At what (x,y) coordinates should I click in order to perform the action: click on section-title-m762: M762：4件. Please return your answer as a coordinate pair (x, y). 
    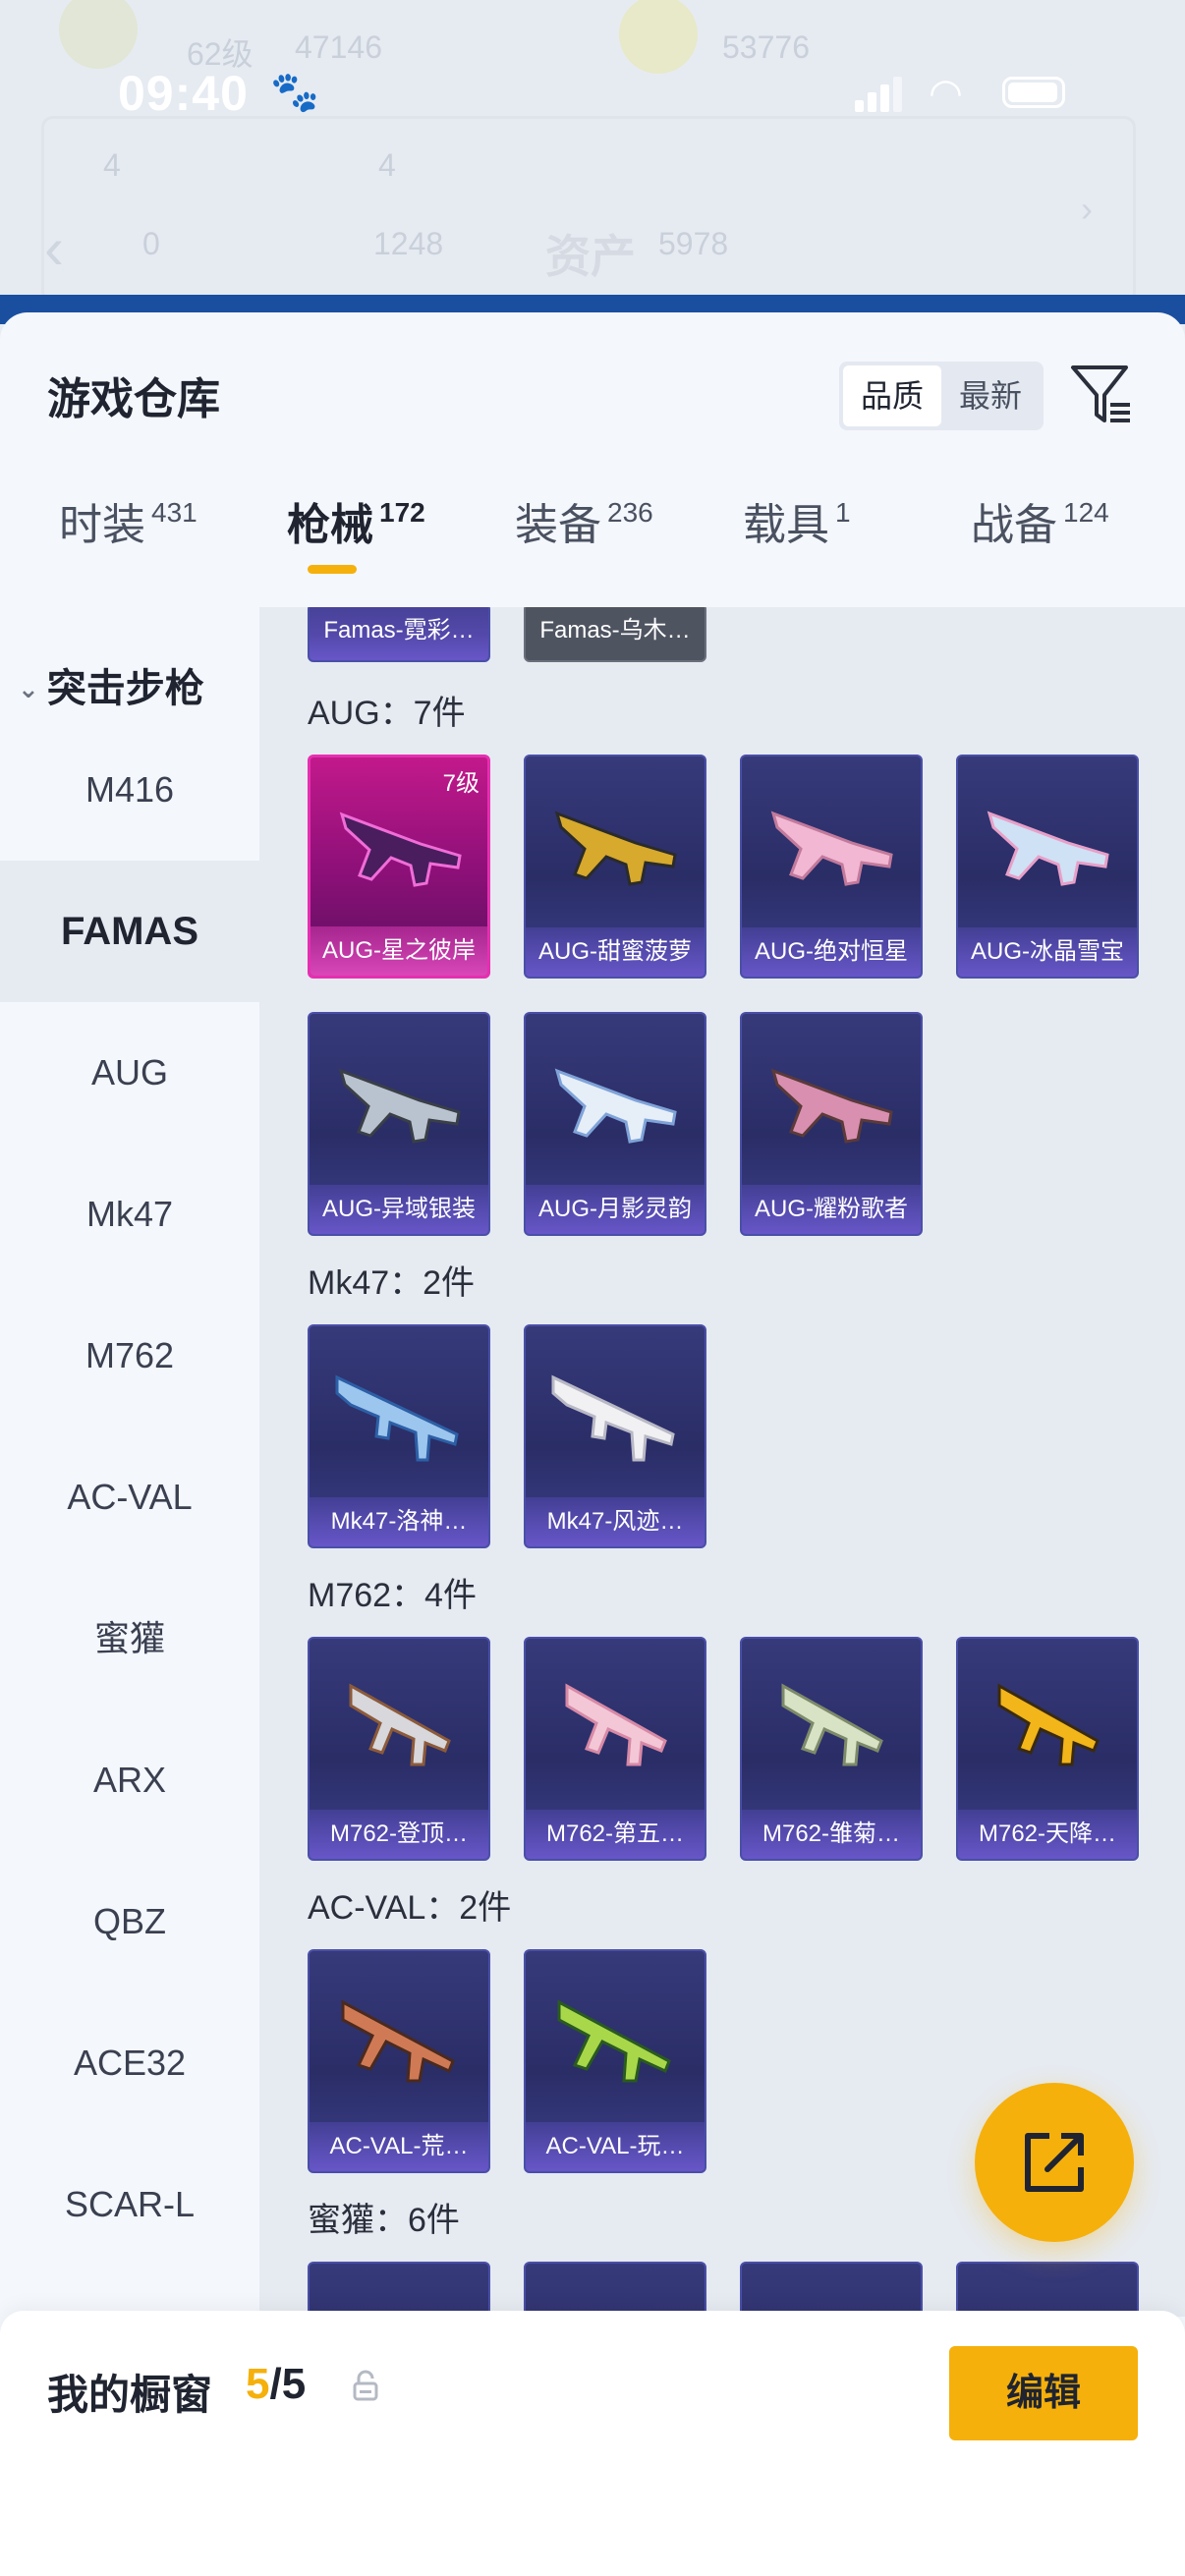
    Looking at the image, I should click on (393, 1595).